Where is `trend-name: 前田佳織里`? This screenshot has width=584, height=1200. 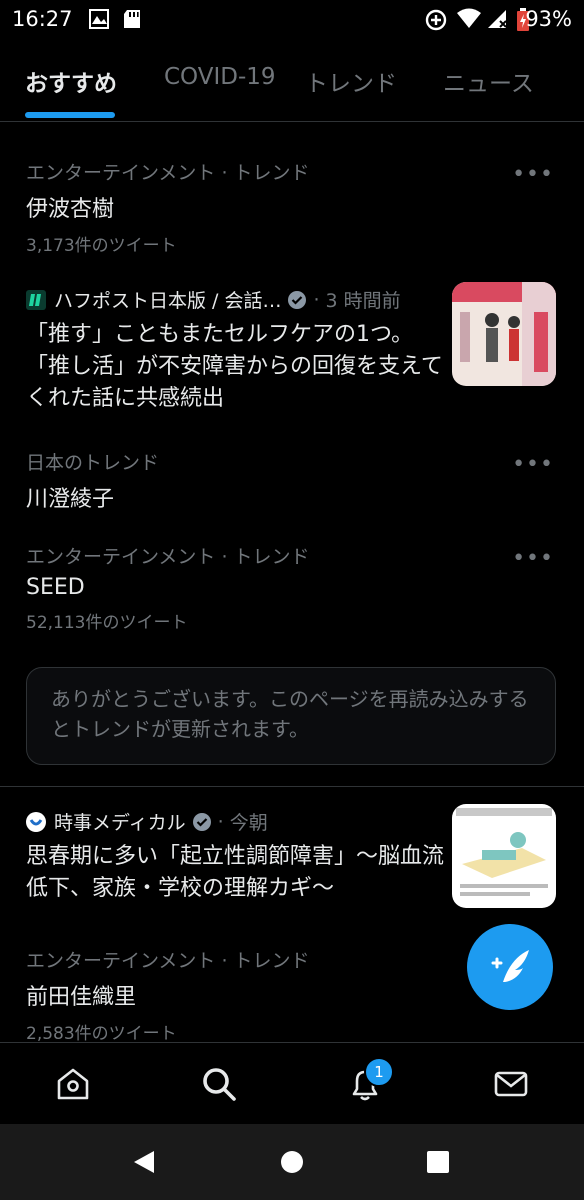 trend-name: 前田佳織里 is located at coordinates (81, 997).